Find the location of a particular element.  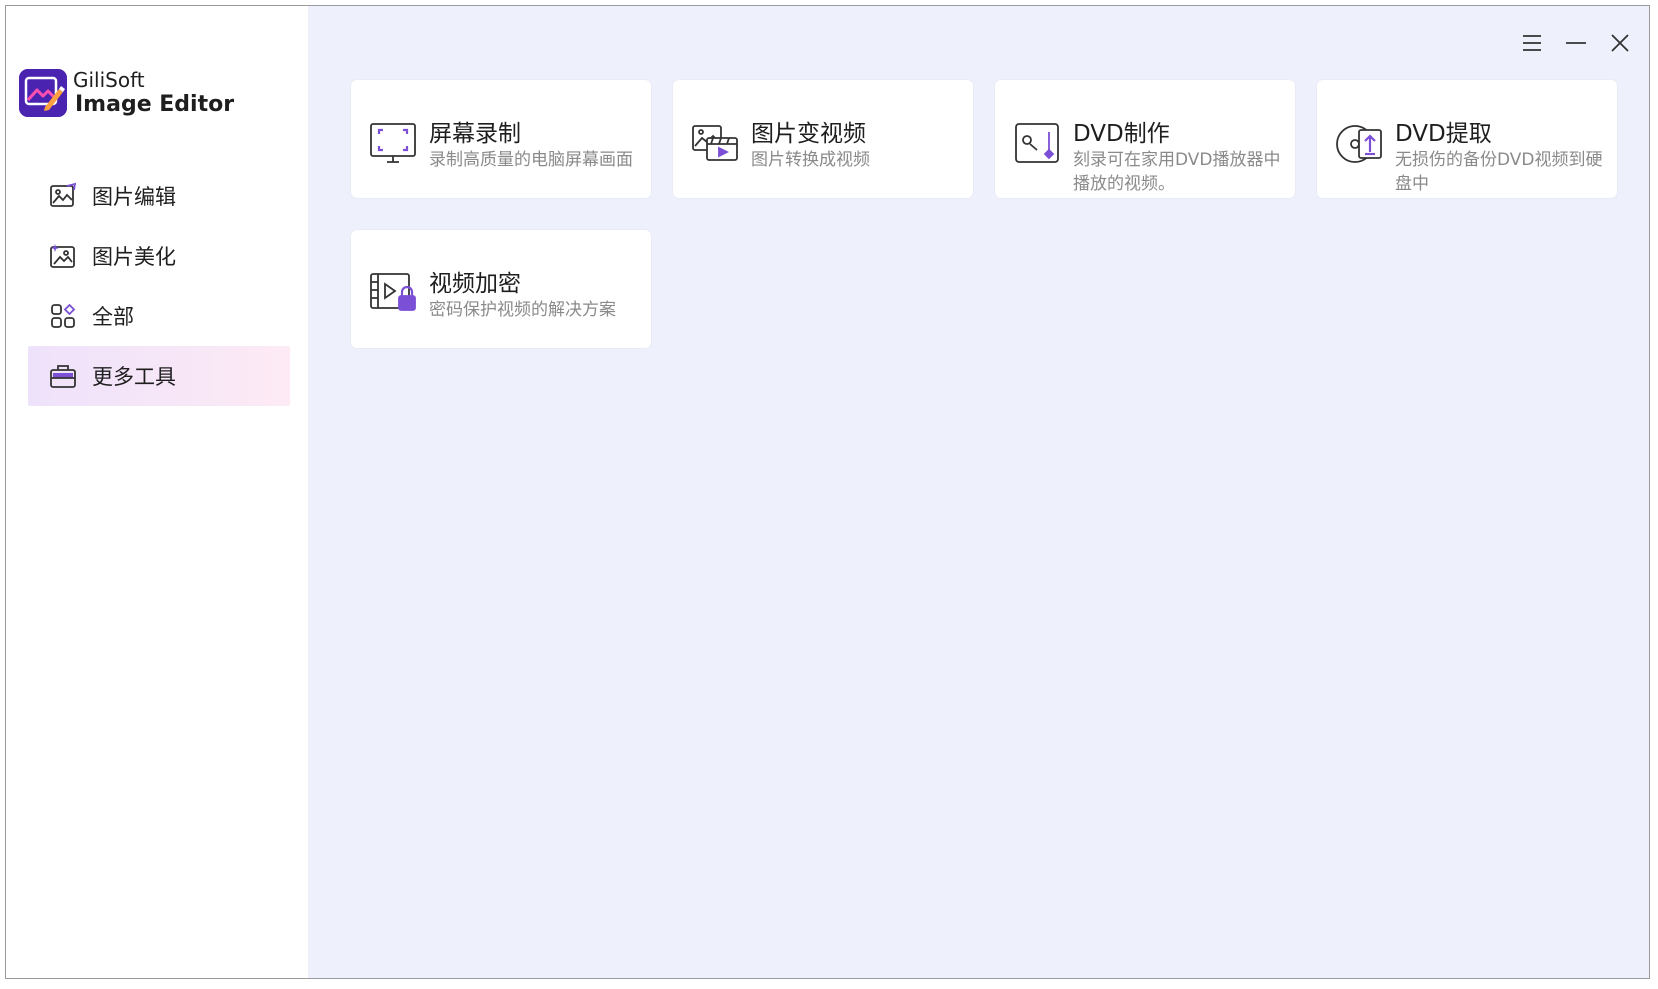

tool-title: 屏幕录制 is located at coordinates (475, 134).